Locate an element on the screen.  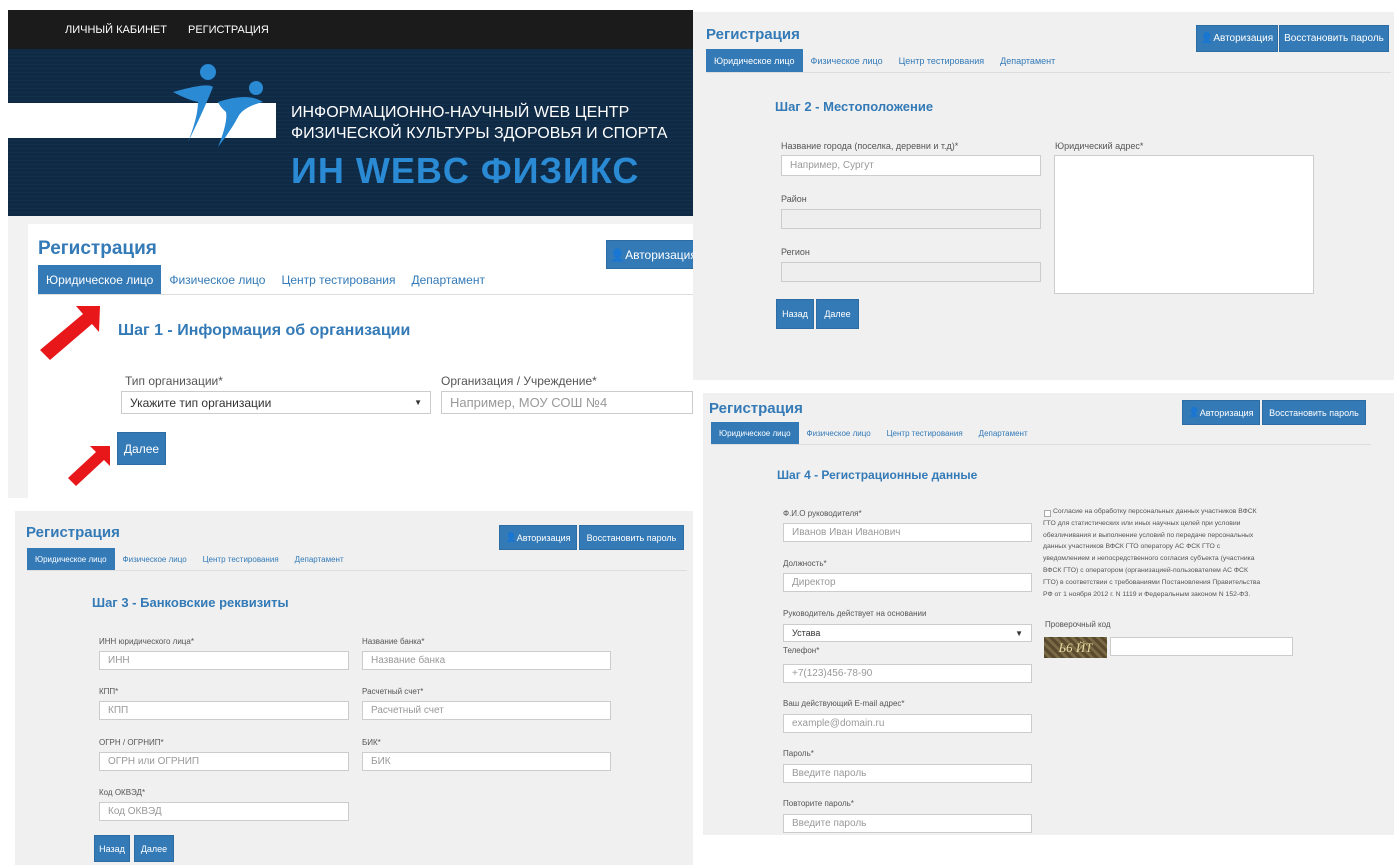
ogrn-input: ОГРН или ОГРНИП is located at coordinates (224, 761).